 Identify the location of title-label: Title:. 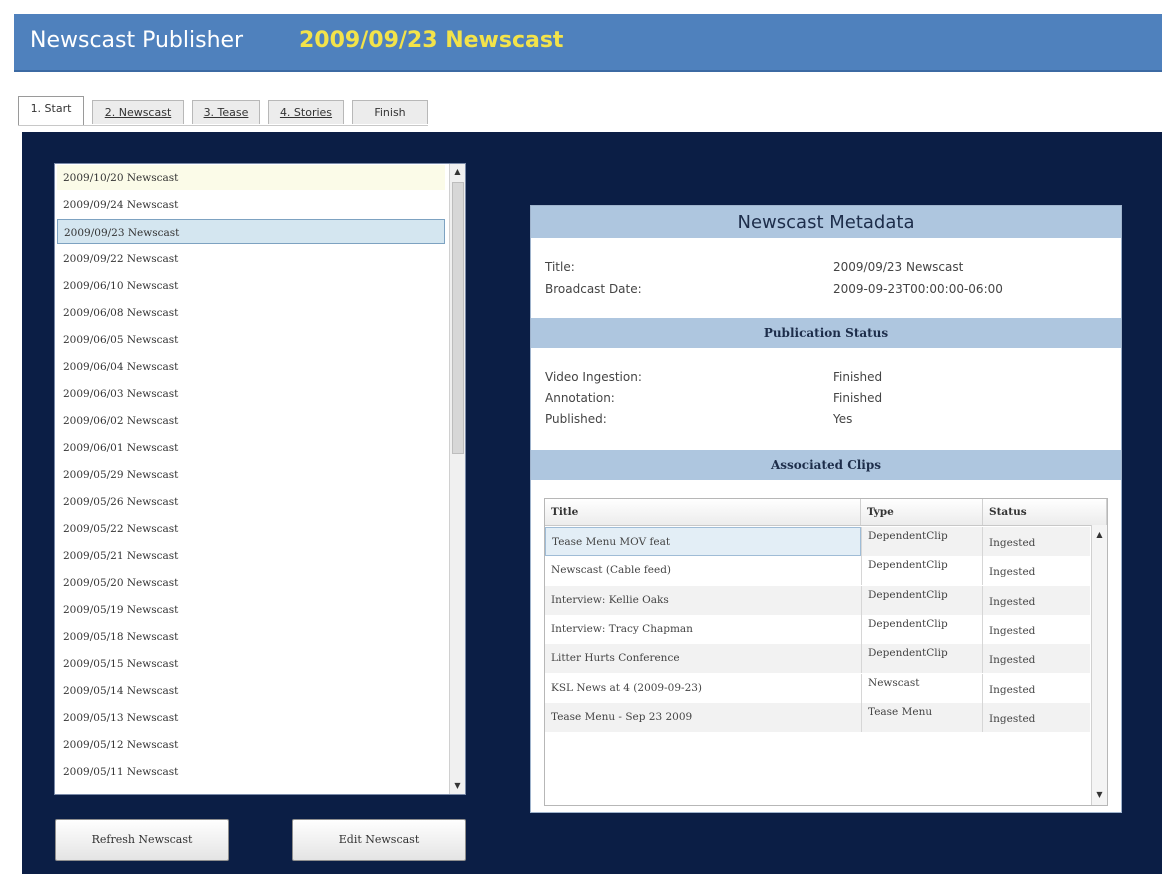
(560, 267).